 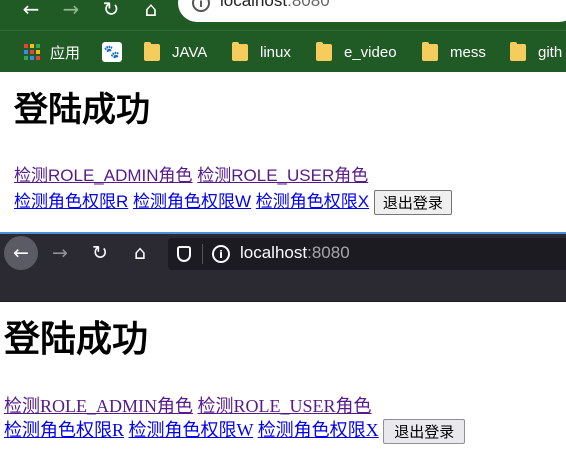 I want to click on bookmark-label: e_video, so click(x=370, y=52).